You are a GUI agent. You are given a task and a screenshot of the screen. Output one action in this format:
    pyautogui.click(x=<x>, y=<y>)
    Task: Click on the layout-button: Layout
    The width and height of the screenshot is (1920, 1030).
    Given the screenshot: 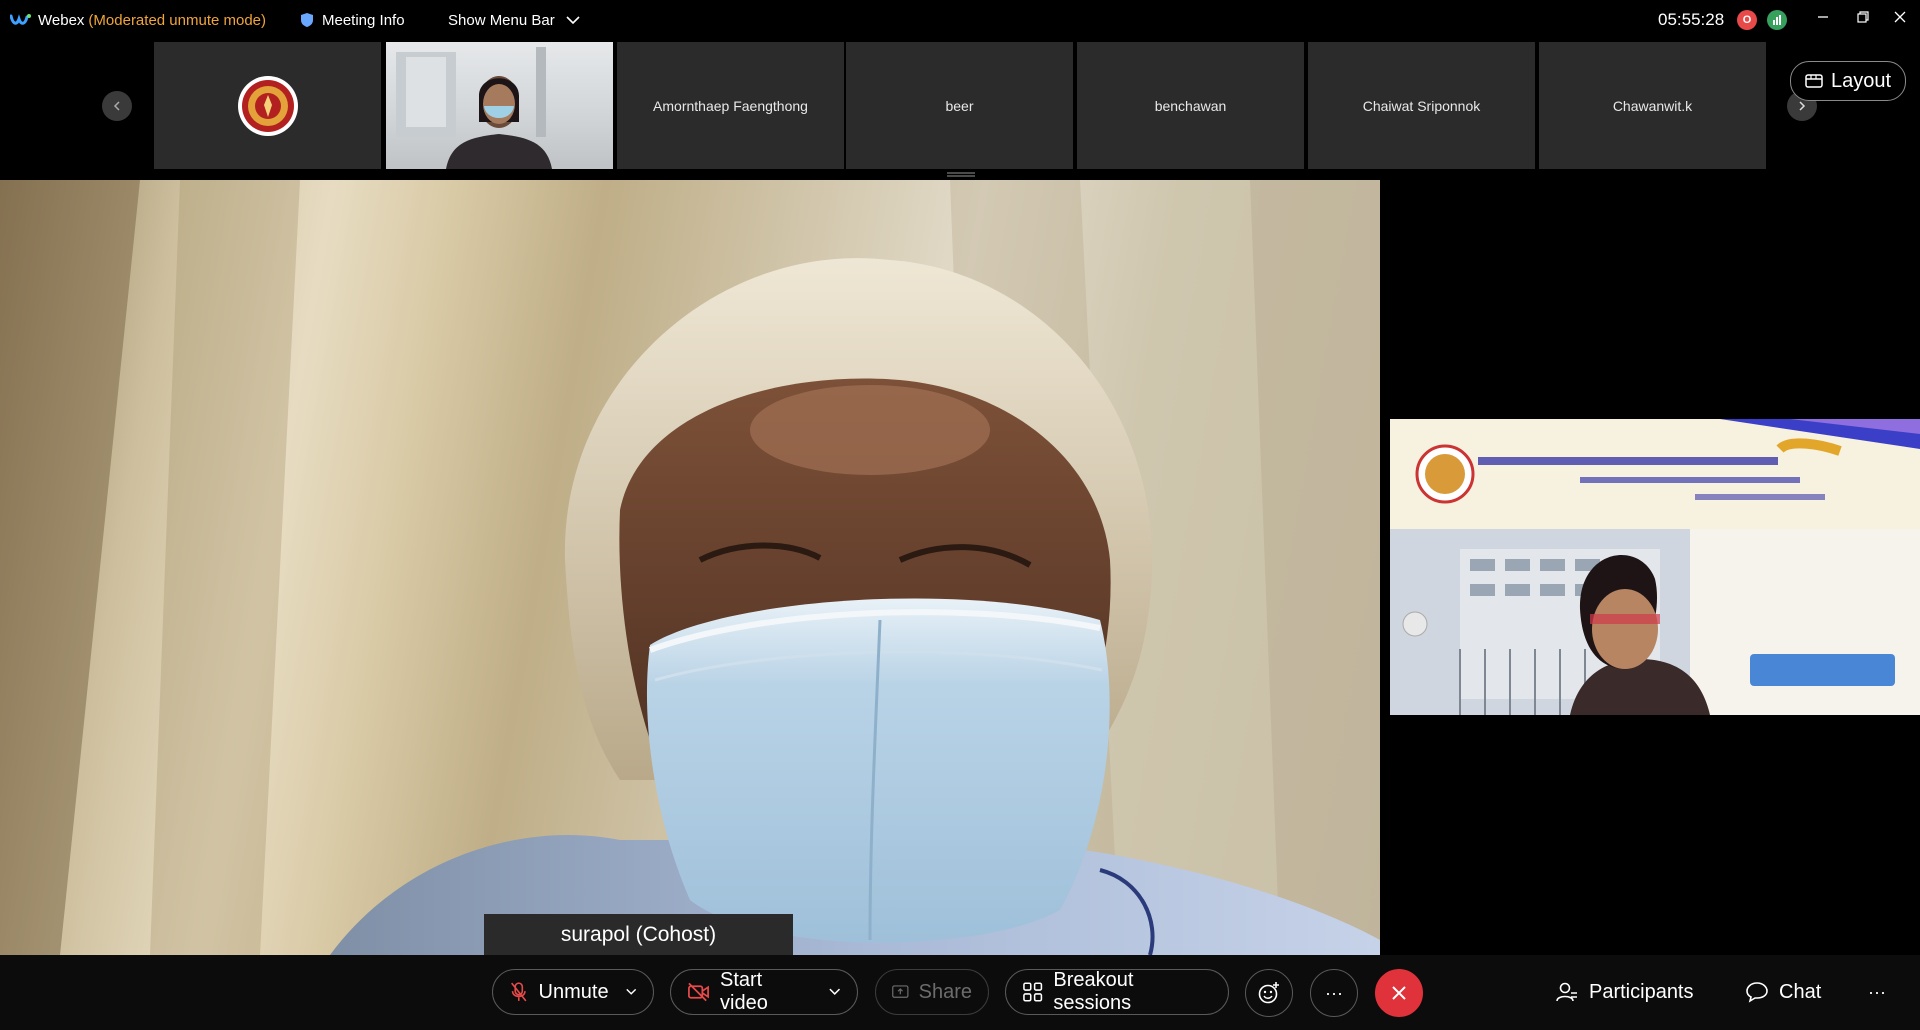 What is the action you would take?
    pyautogui.click(x=1848, y=81)
    